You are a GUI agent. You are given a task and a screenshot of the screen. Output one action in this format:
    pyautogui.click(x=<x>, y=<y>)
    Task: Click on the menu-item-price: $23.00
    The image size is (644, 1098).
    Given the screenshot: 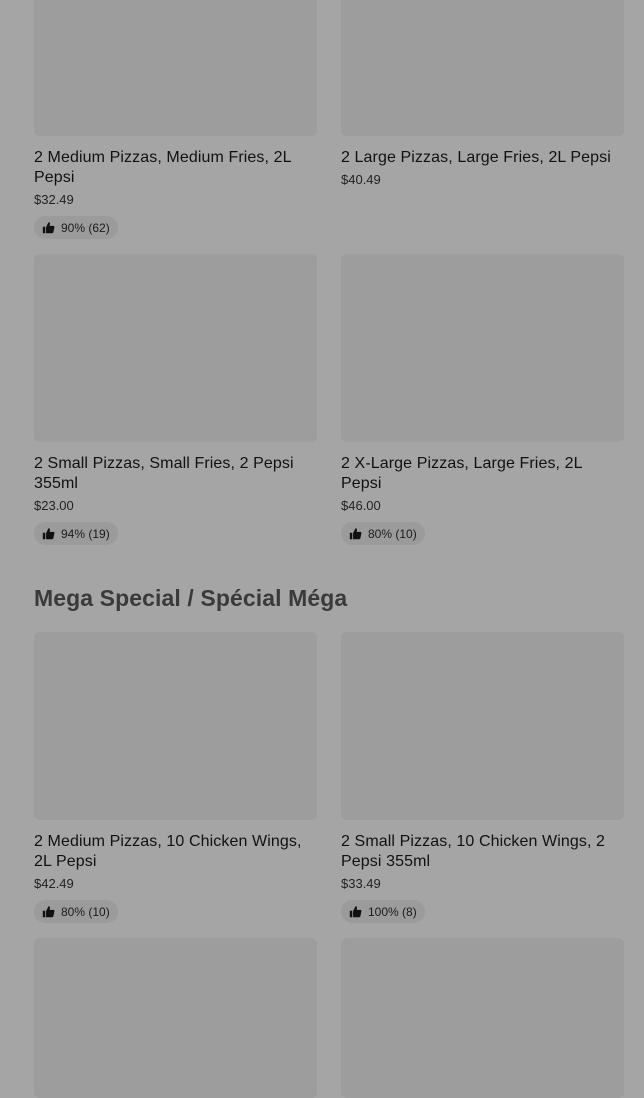 What is the action you would take?
    pyautogui.click(x=54, y=505)
    